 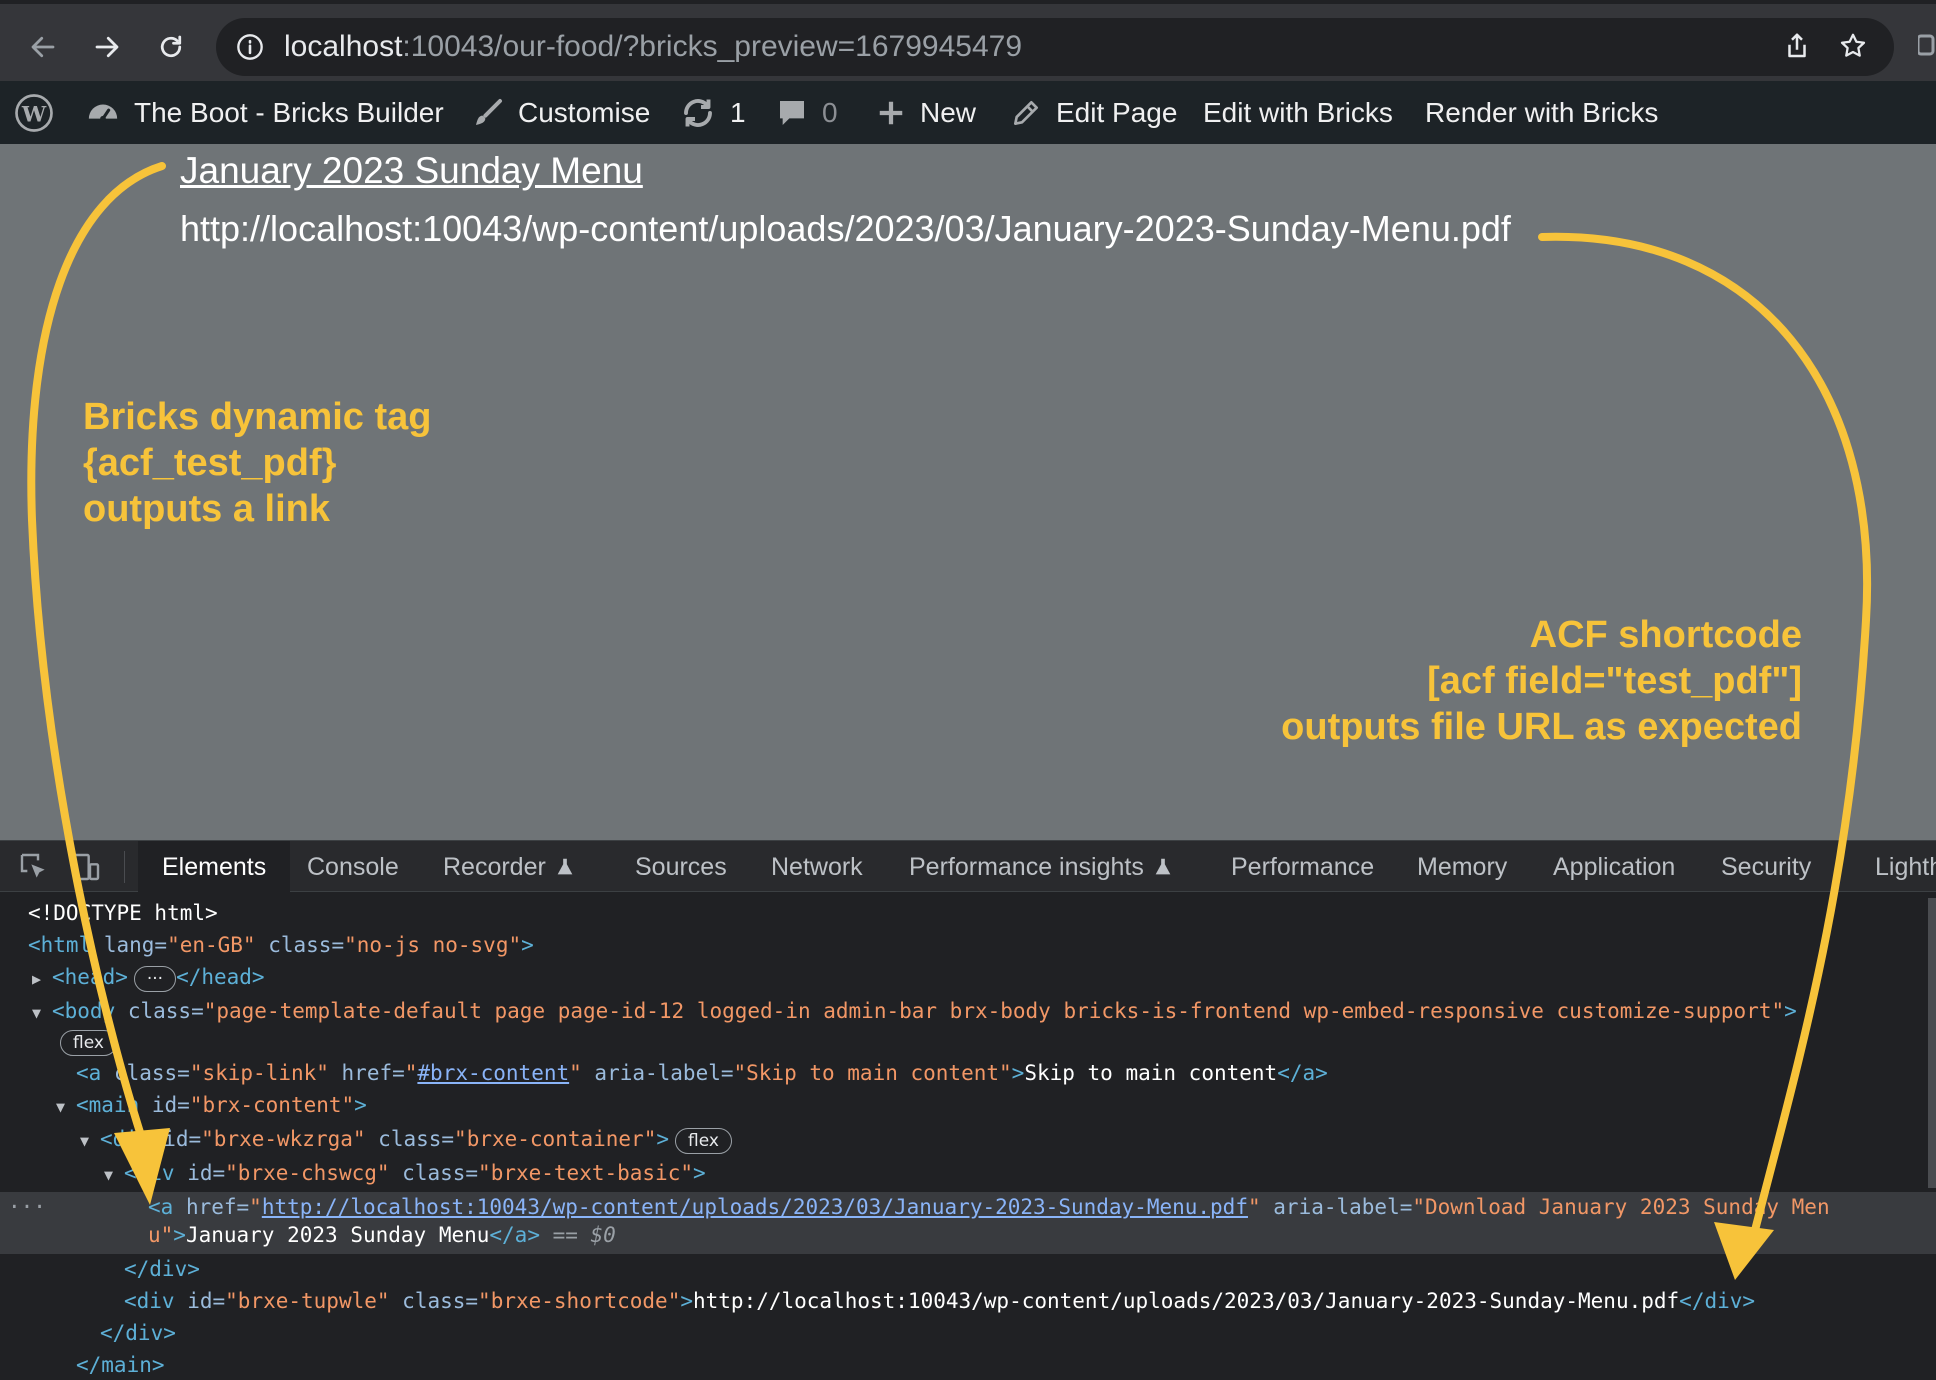 What do you see at coordinates (1926, 45) in the screenshot?
I see `extension-icon` at bounding box center [1926, 45].